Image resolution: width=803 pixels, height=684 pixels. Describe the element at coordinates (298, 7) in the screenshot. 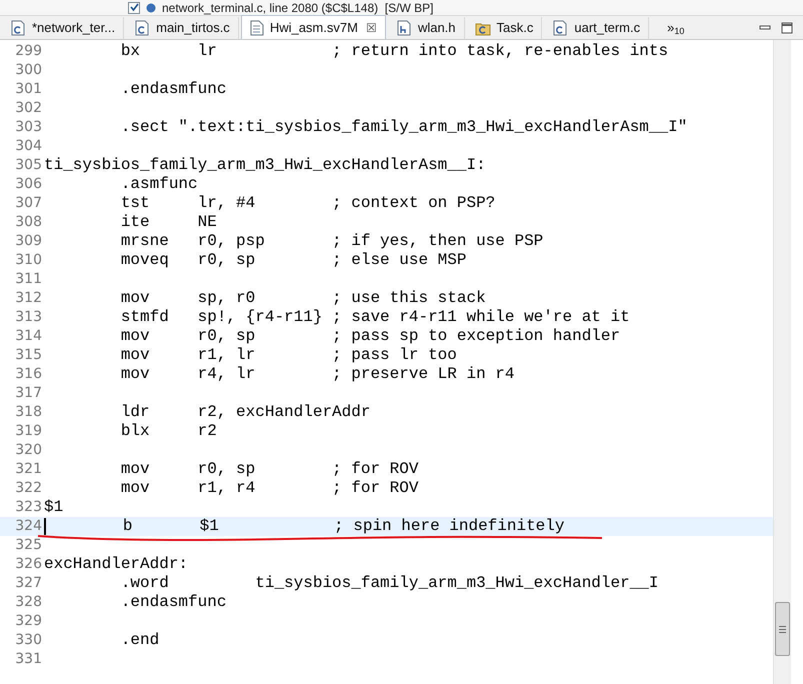

I see `breakpoint-label: network_terminal.c, line 2080 ($C$L148) [S/W BP]` at that location.